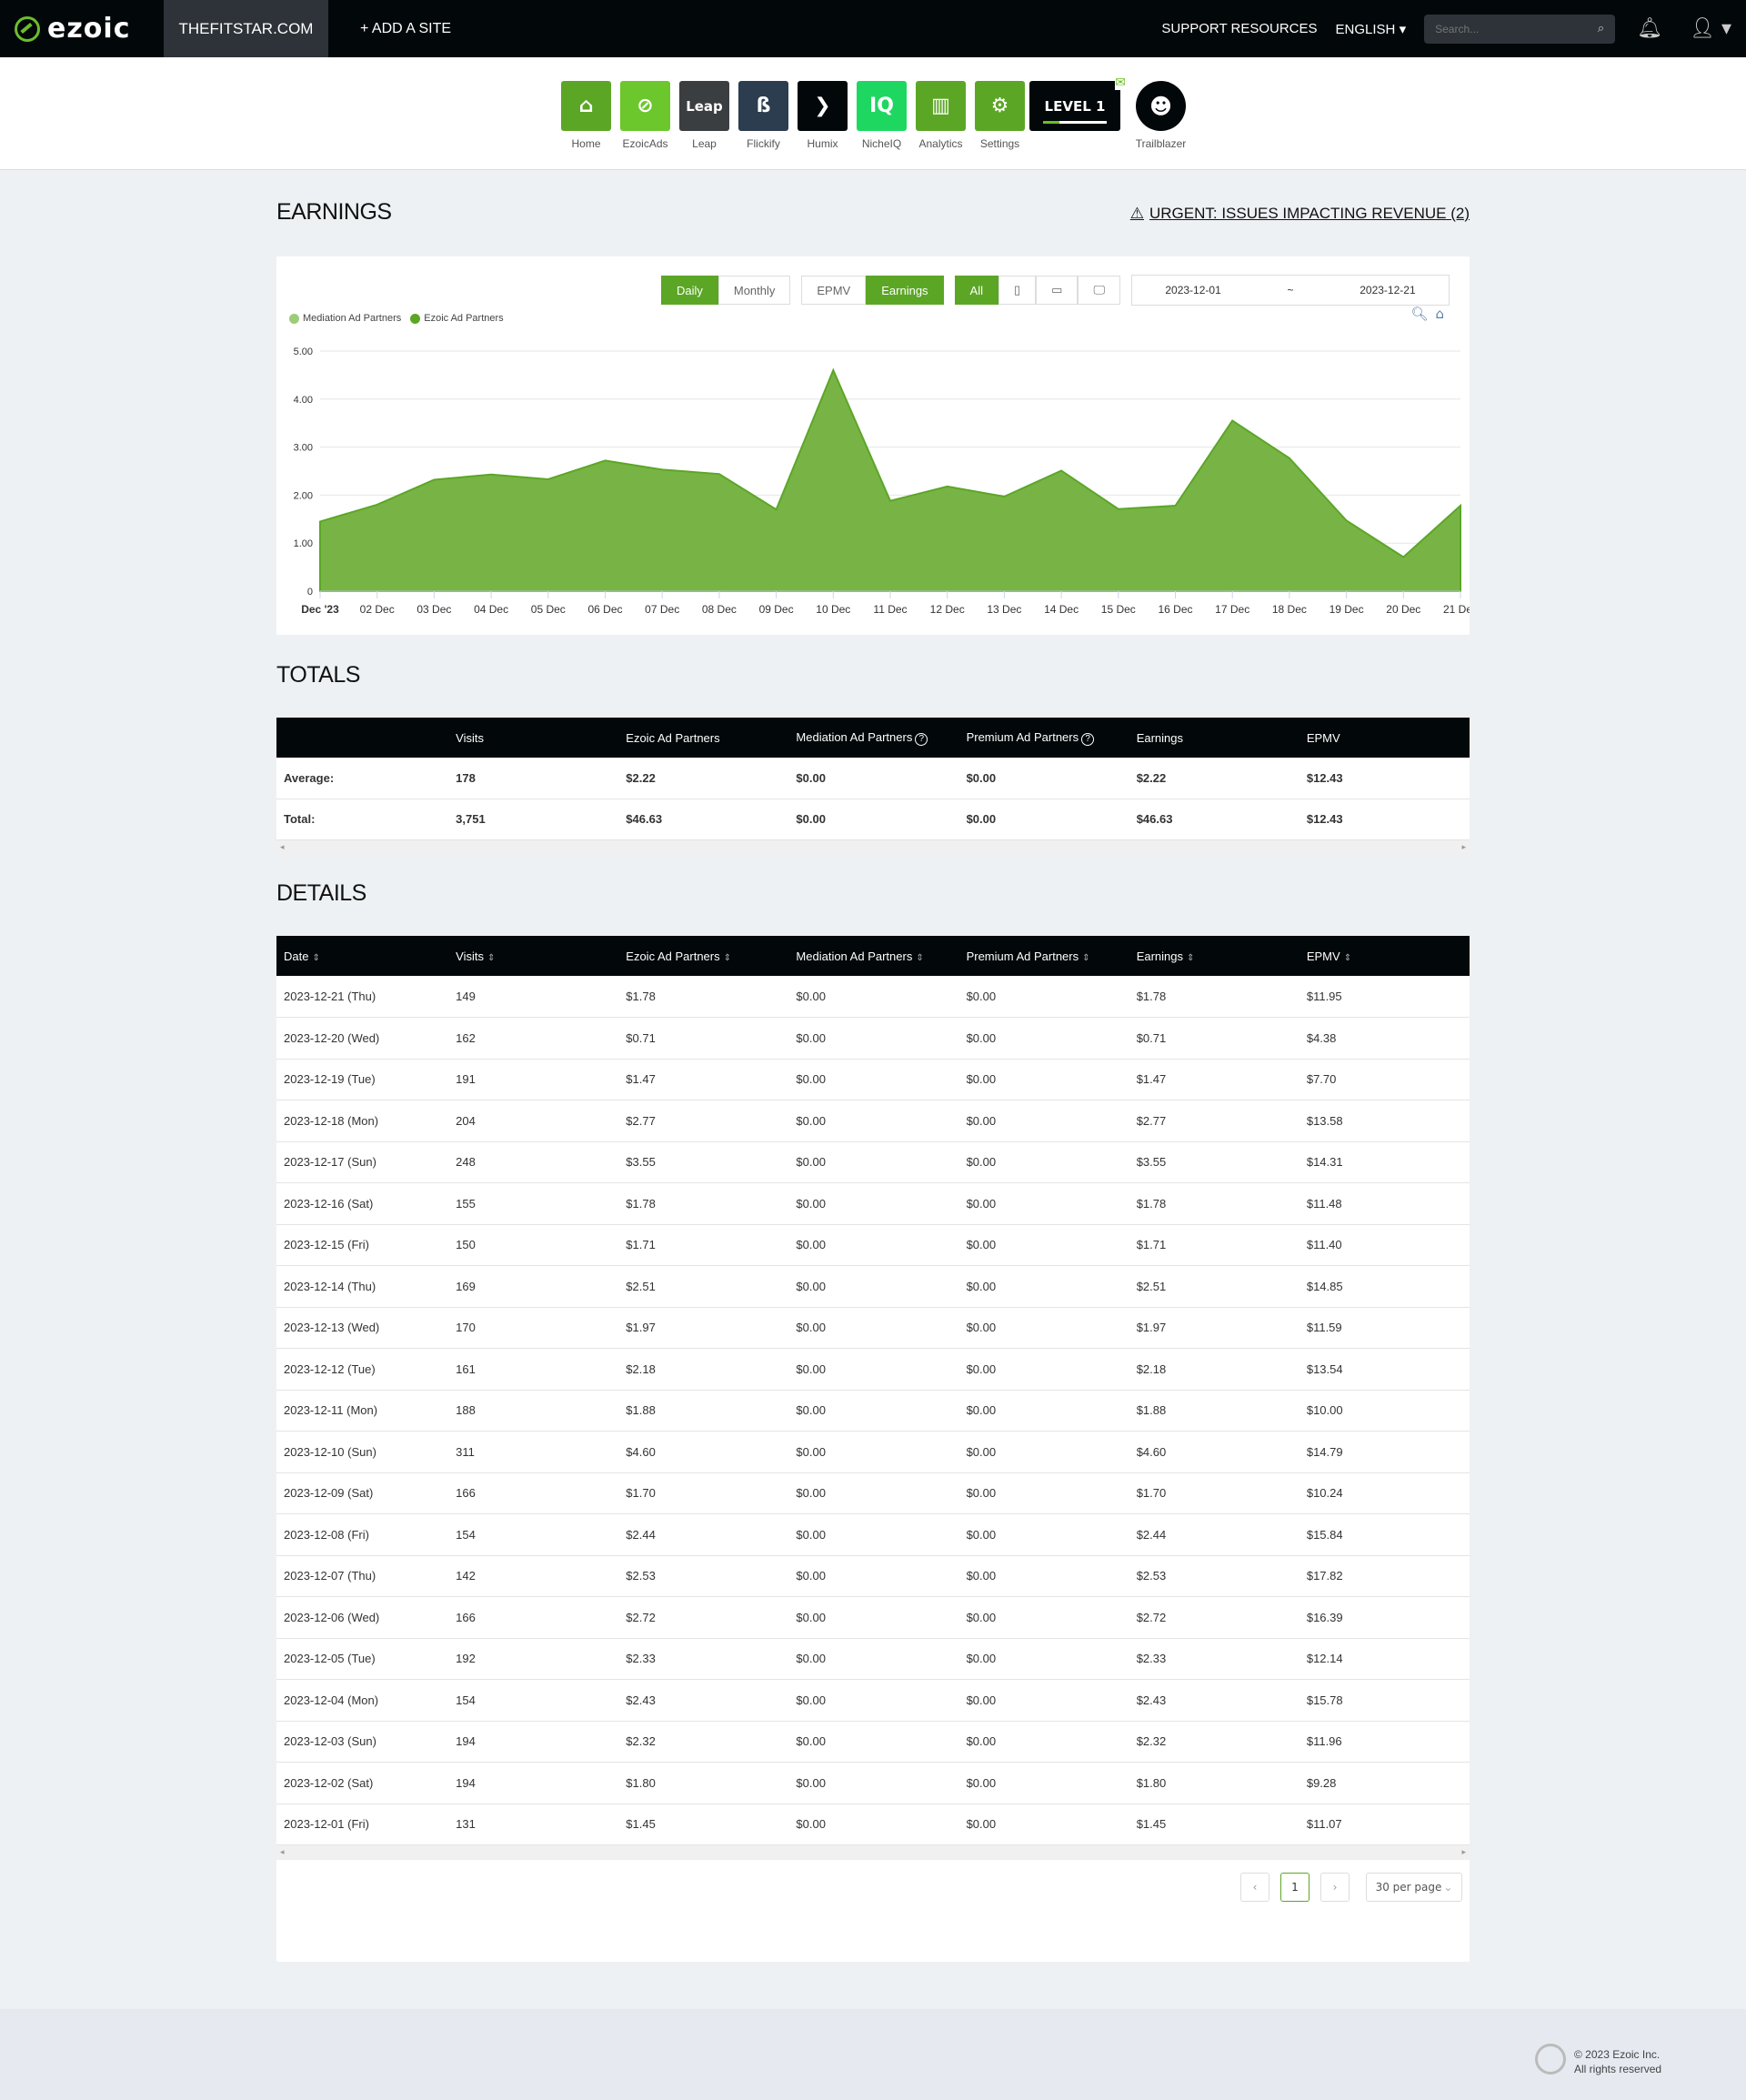 The width and height of the screenshot is (1746, 2100). I want to click on mail-icon: ✉, so click(1120, 82).